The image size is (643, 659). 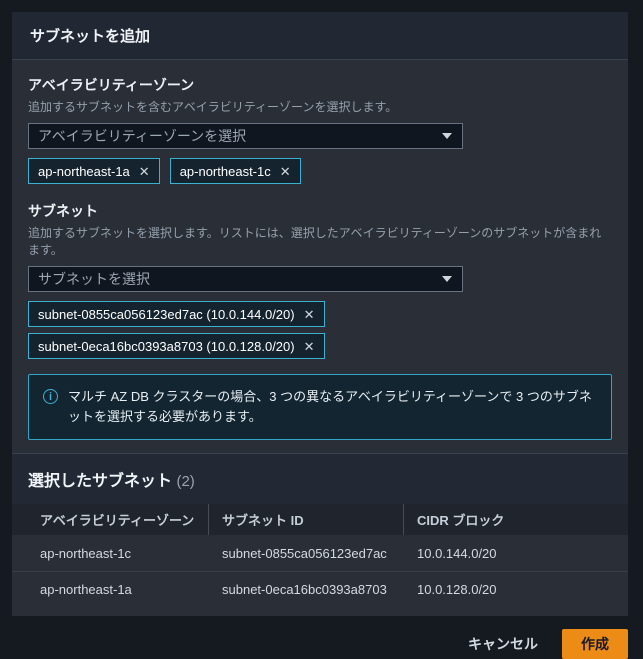 What do you see at coordinates (304, 590) in the screenshot?
I see `cell-subnet-id: subnet-0eca16bc0393a8703` at bounding box center [304, 590].